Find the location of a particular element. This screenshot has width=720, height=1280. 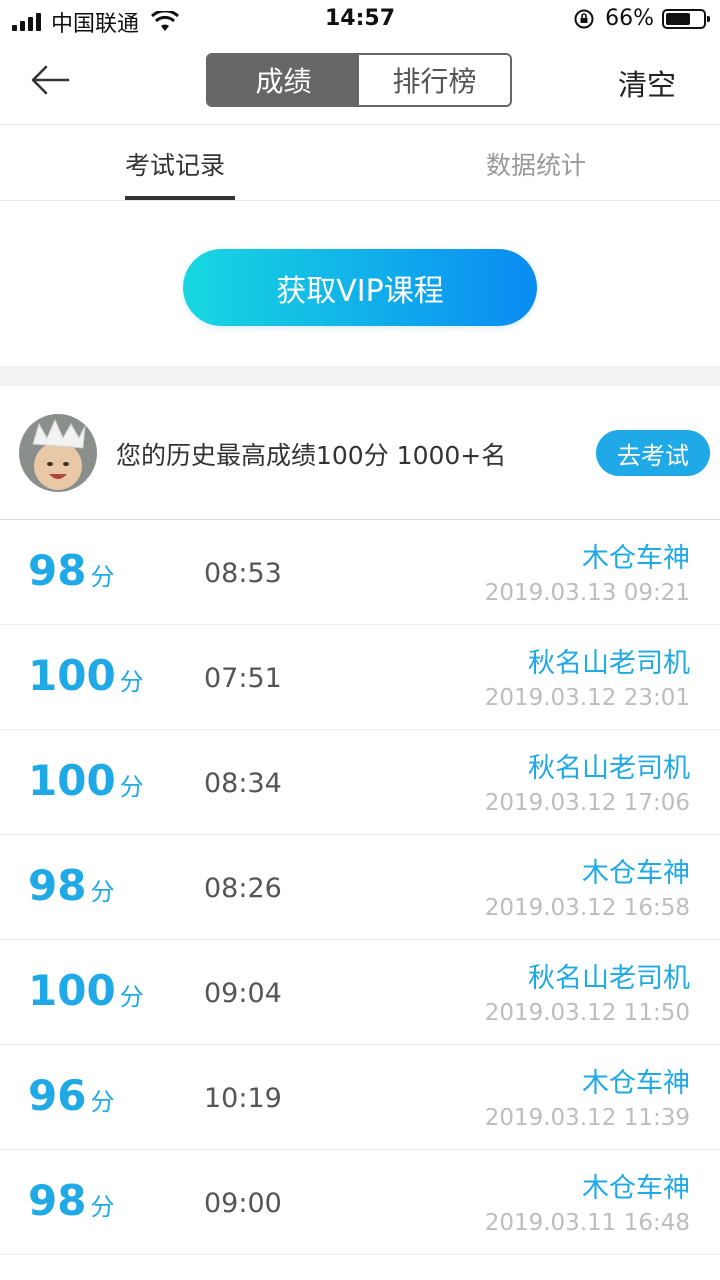

vip-section: 获取VIP课程 is located at coordinates (360, 283).